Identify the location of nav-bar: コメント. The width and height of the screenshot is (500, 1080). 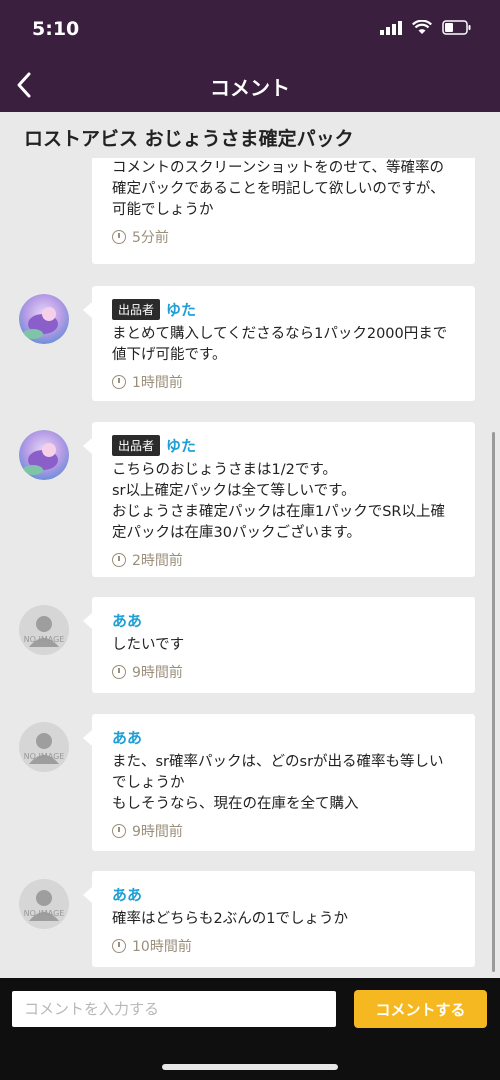
(250, 85).